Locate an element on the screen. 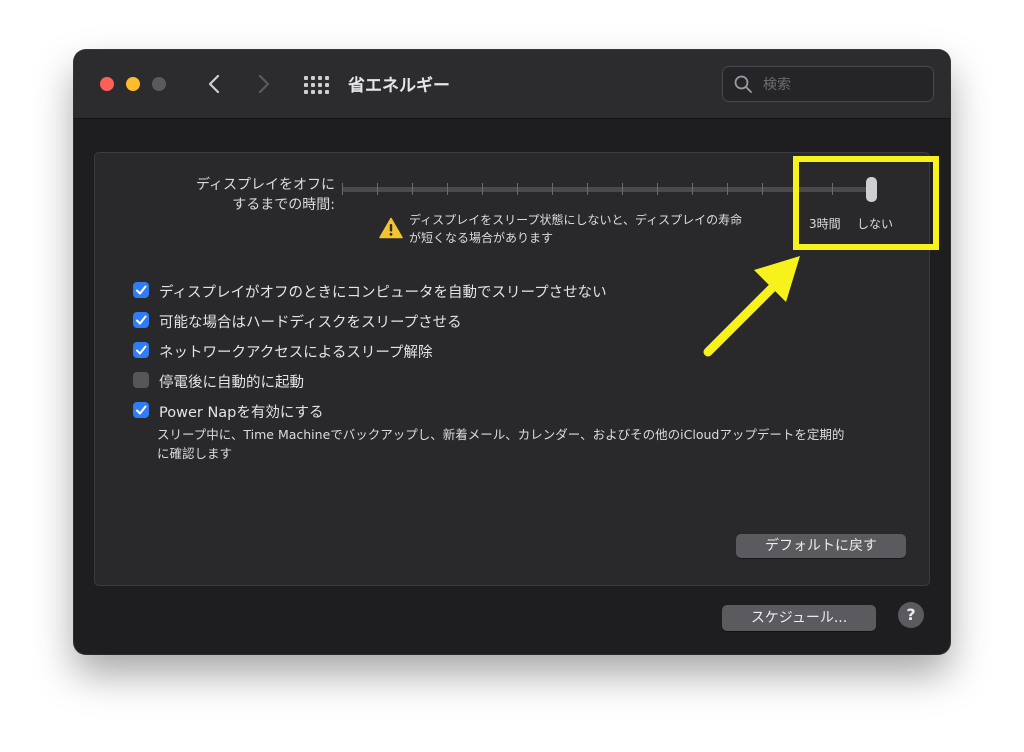  help-button: ? is located at coordinates (911, 615).